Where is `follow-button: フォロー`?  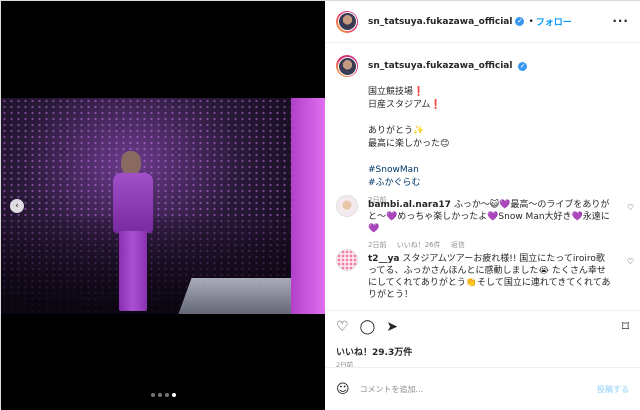 follow-button: フォロー is located at coordinates (554, 21).